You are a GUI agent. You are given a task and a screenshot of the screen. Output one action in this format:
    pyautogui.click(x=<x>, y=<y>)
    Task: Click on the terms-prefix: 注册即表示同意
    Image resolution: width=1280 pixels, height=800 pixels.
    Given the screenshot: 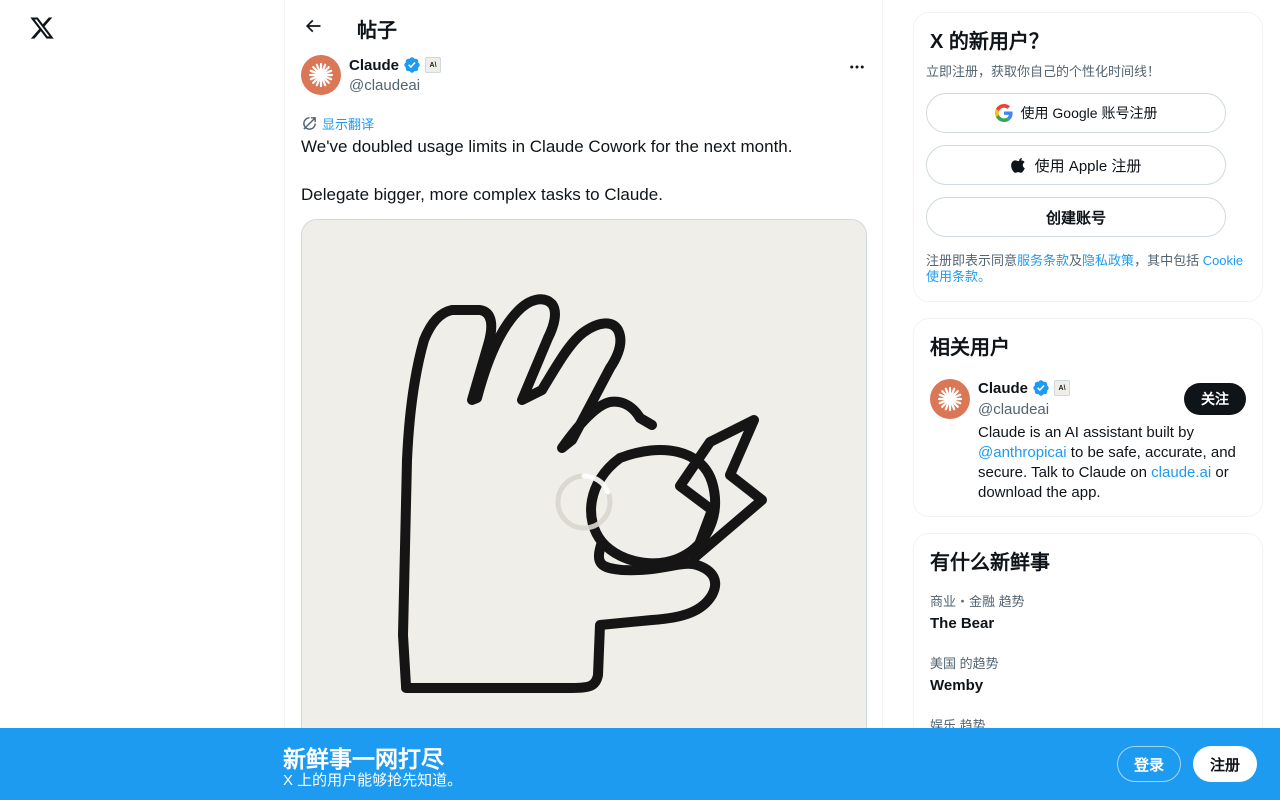 What is the action you would take?
    pyautogui.click(x=972, y=260)
    